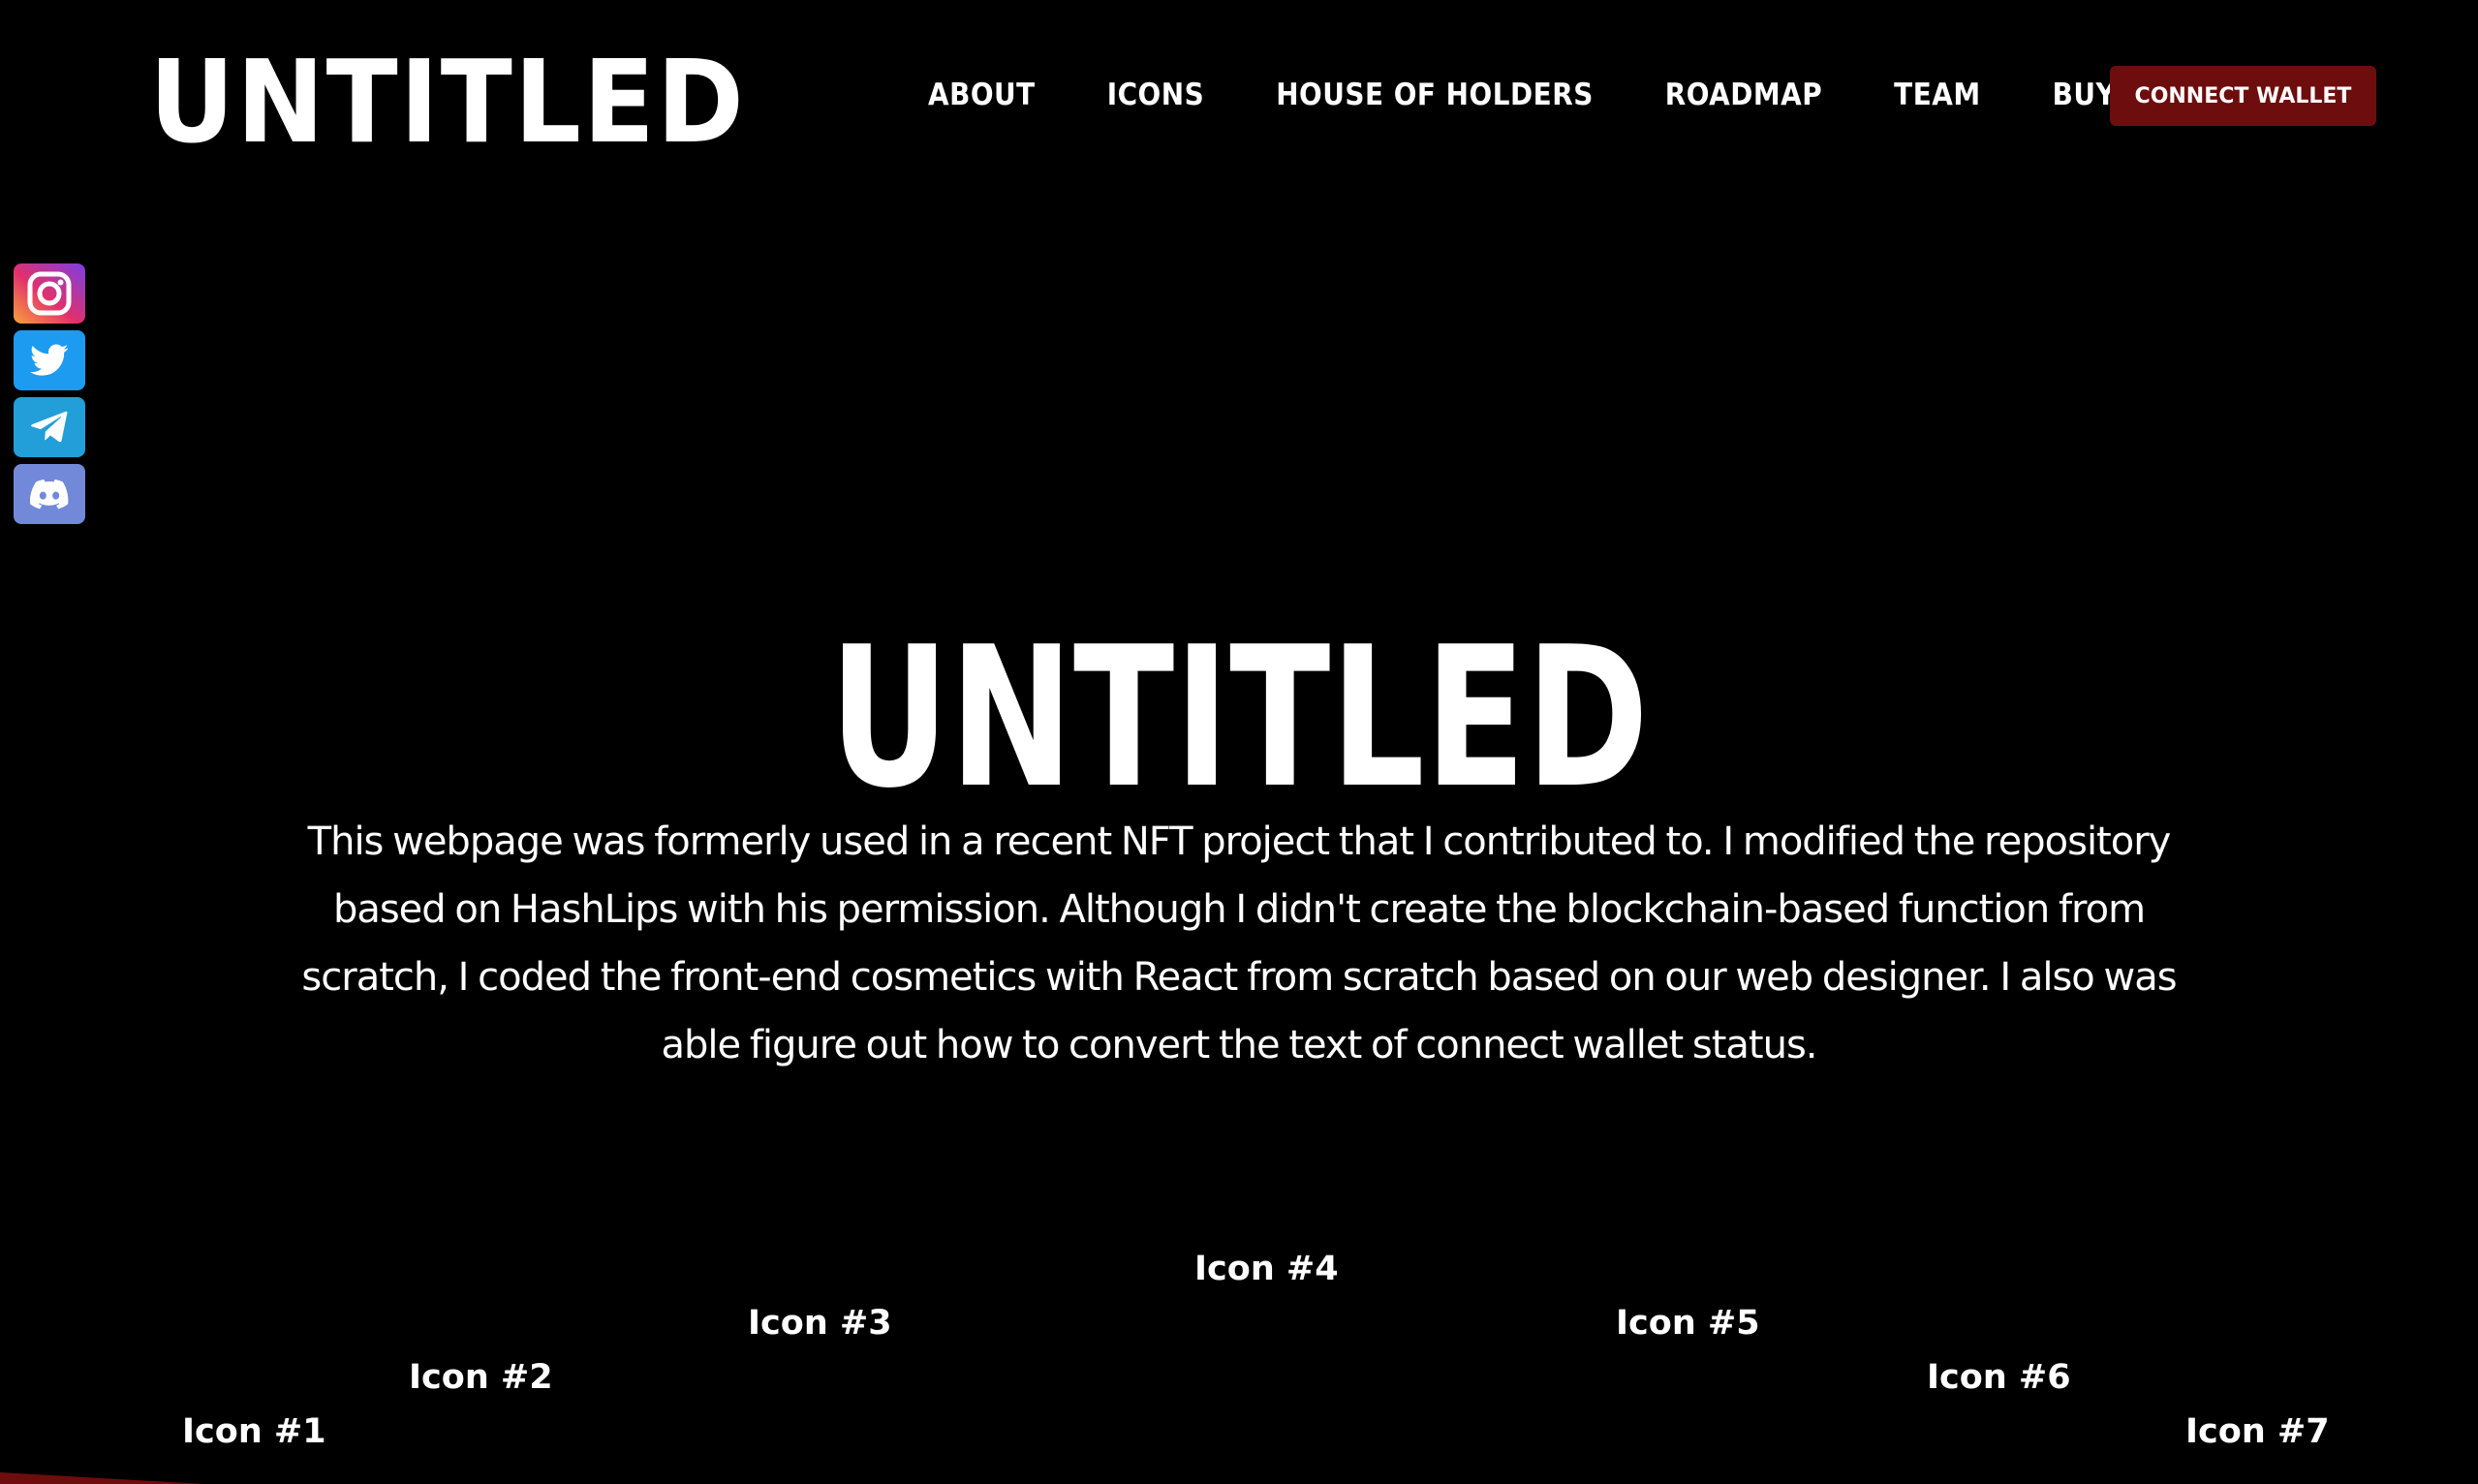  What do you see at coordinates (820, 1323) in the screenshot?
I see `icon-label-3: Icon #3` at bounding box center [820, 1323].